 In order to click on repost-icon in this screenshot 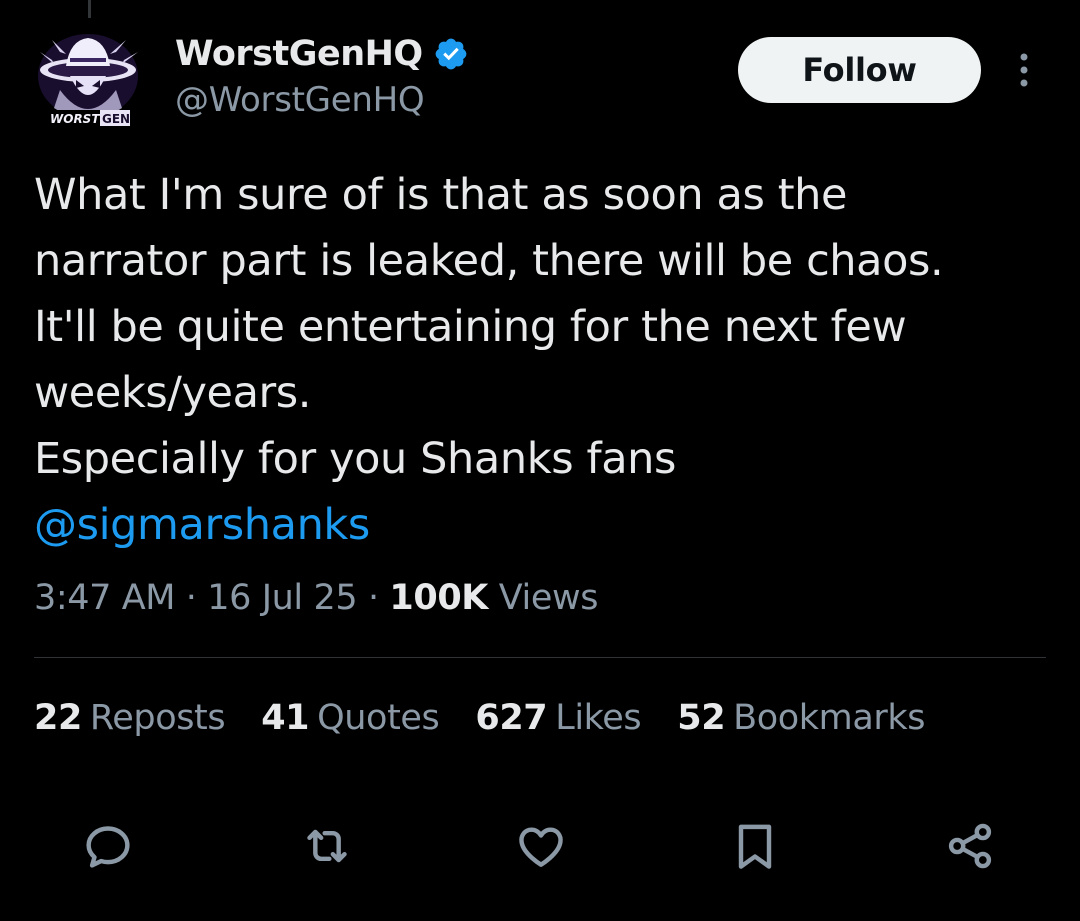, I will do `click(327, 846)`.